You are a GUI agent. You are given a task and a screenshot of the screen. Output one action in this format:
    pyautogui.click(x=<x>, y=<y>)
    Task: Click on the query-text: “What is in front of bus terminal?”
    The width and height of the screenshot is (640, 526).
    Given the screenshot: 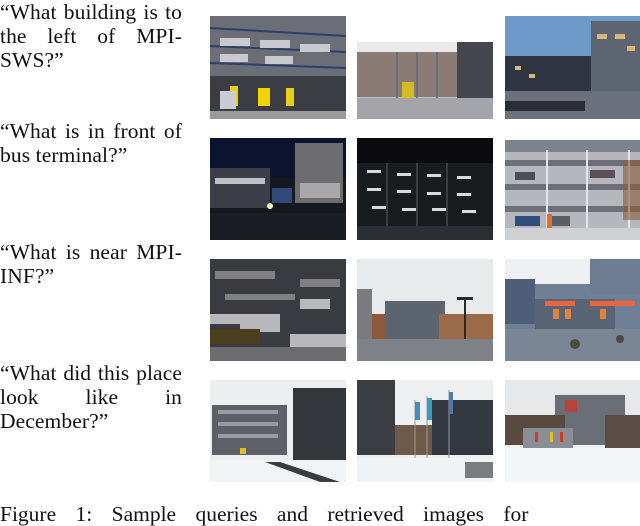 What is the action you would take?
    pyautogui.click(x=91, y=143)
    